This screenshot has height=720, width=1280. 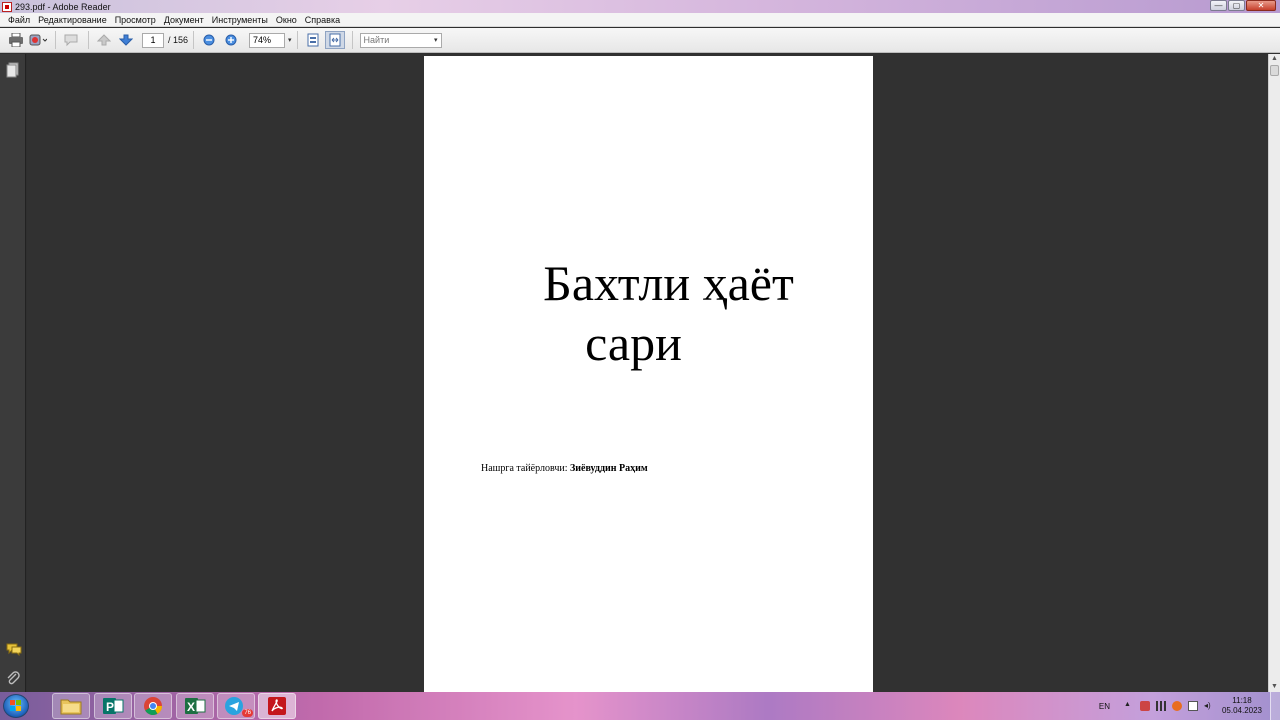 What do you see at coordinates (110, 707) in the screenshot?
I see `svg-text: P` at bounding box center [110, 707].